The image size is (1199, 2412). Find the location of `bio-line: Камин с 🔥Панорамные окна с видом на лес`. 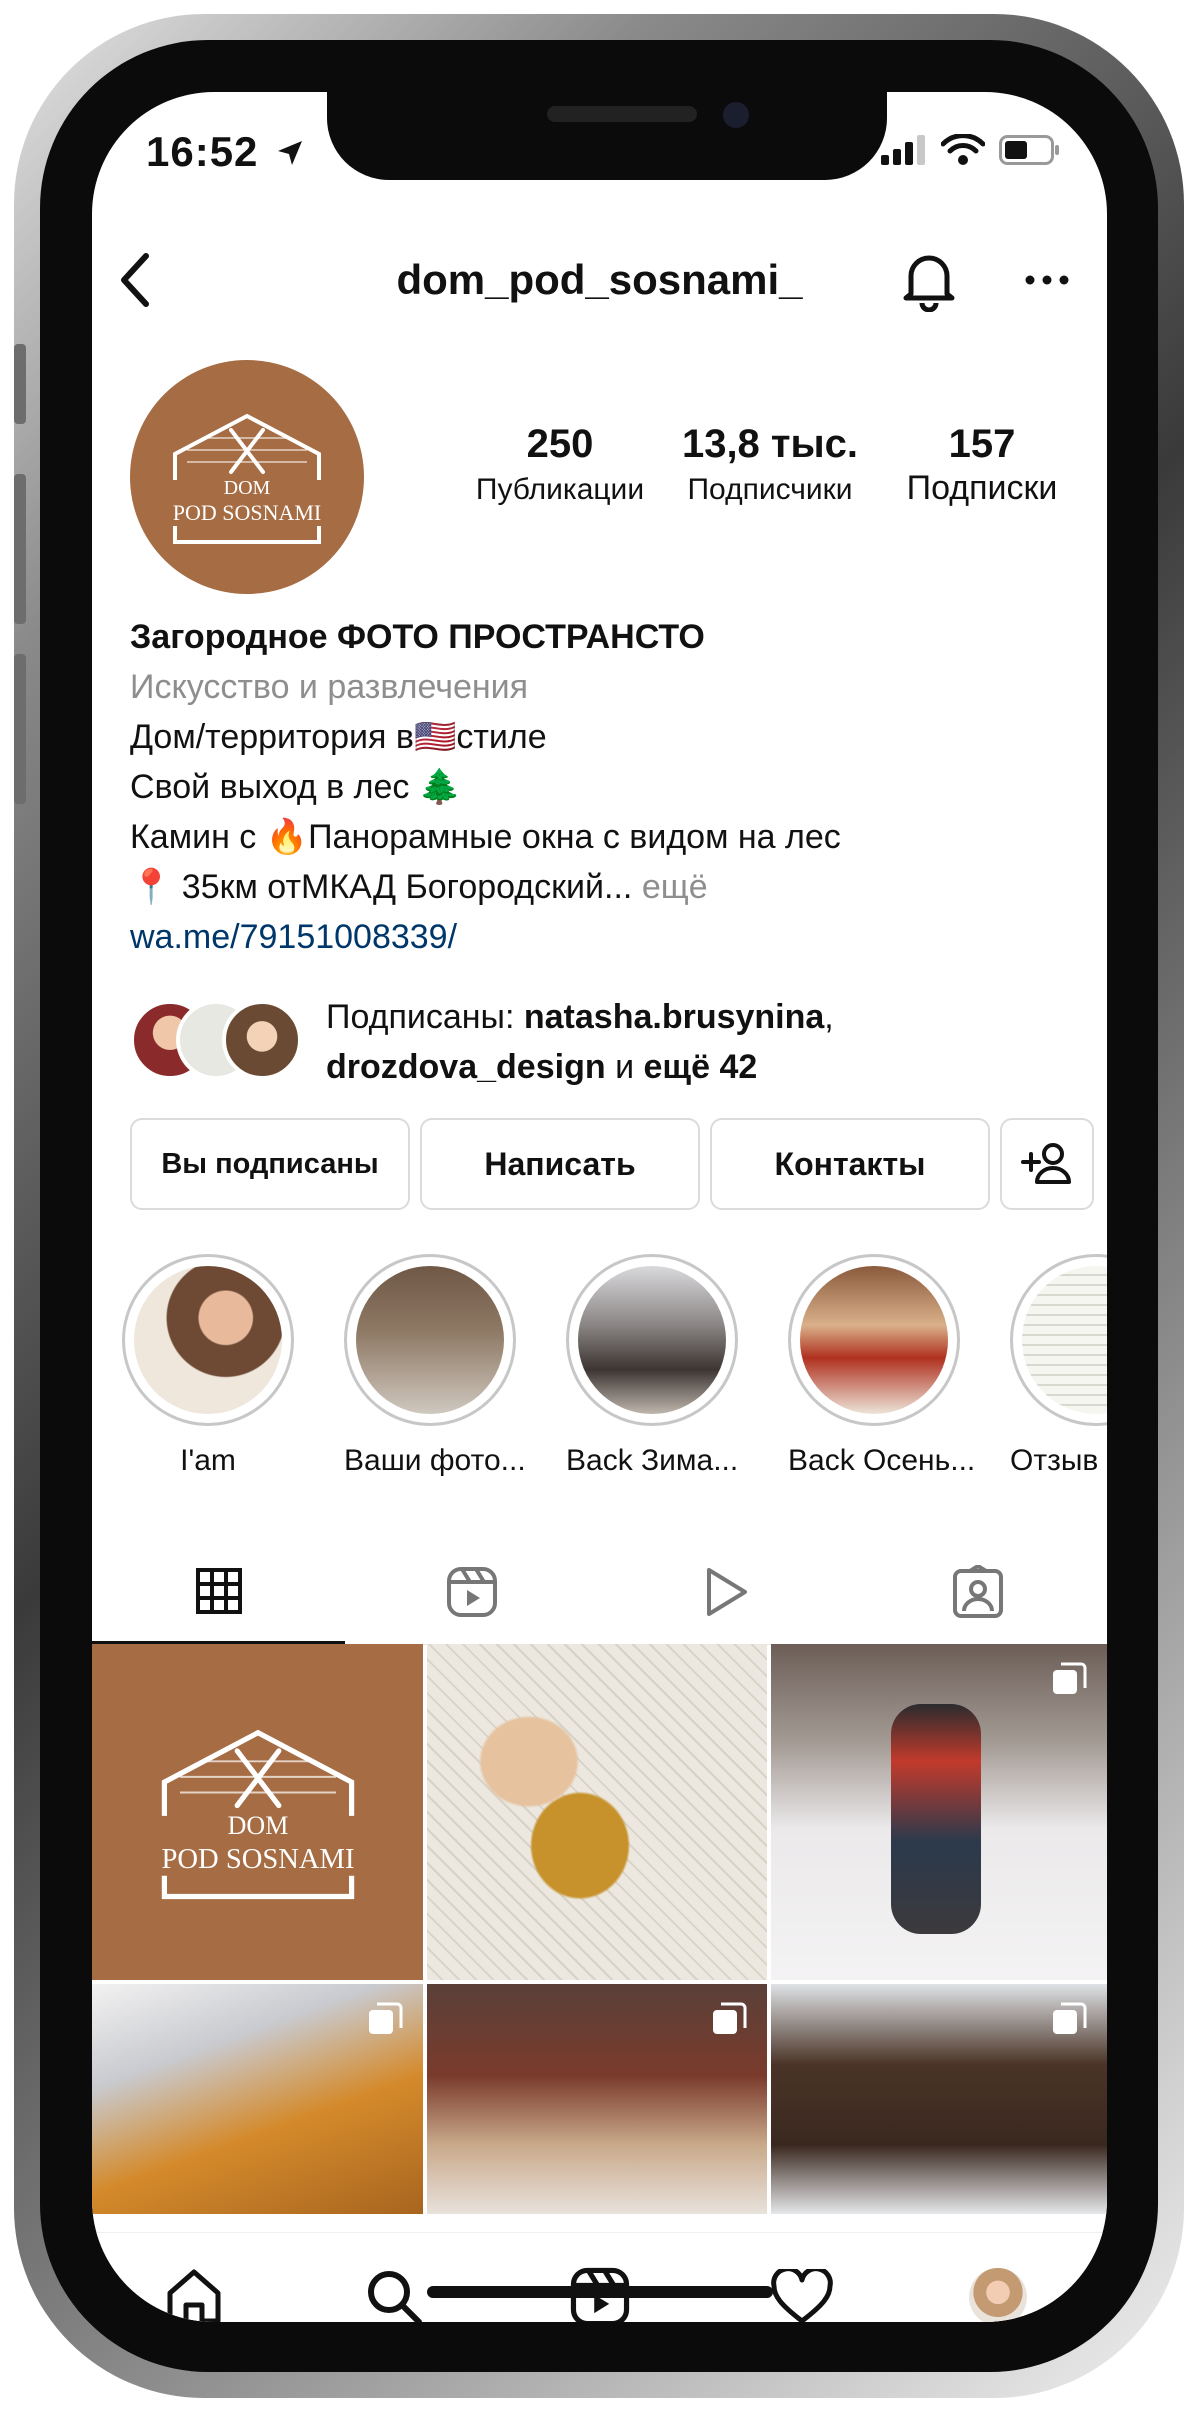

bio-line: Камин с 🔥Панорамные окна с видом на лес is located at coordinates (600, 837).